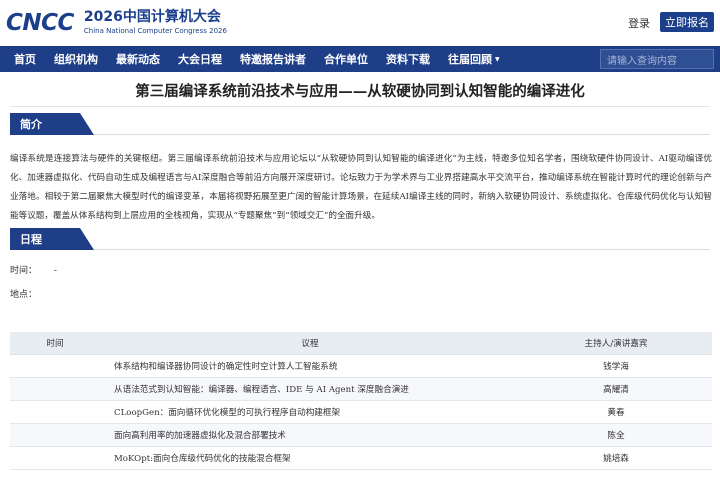 This screenshot has height=477, width=720. I want to click on schedule-section-header: 日程, so click(360, 239).